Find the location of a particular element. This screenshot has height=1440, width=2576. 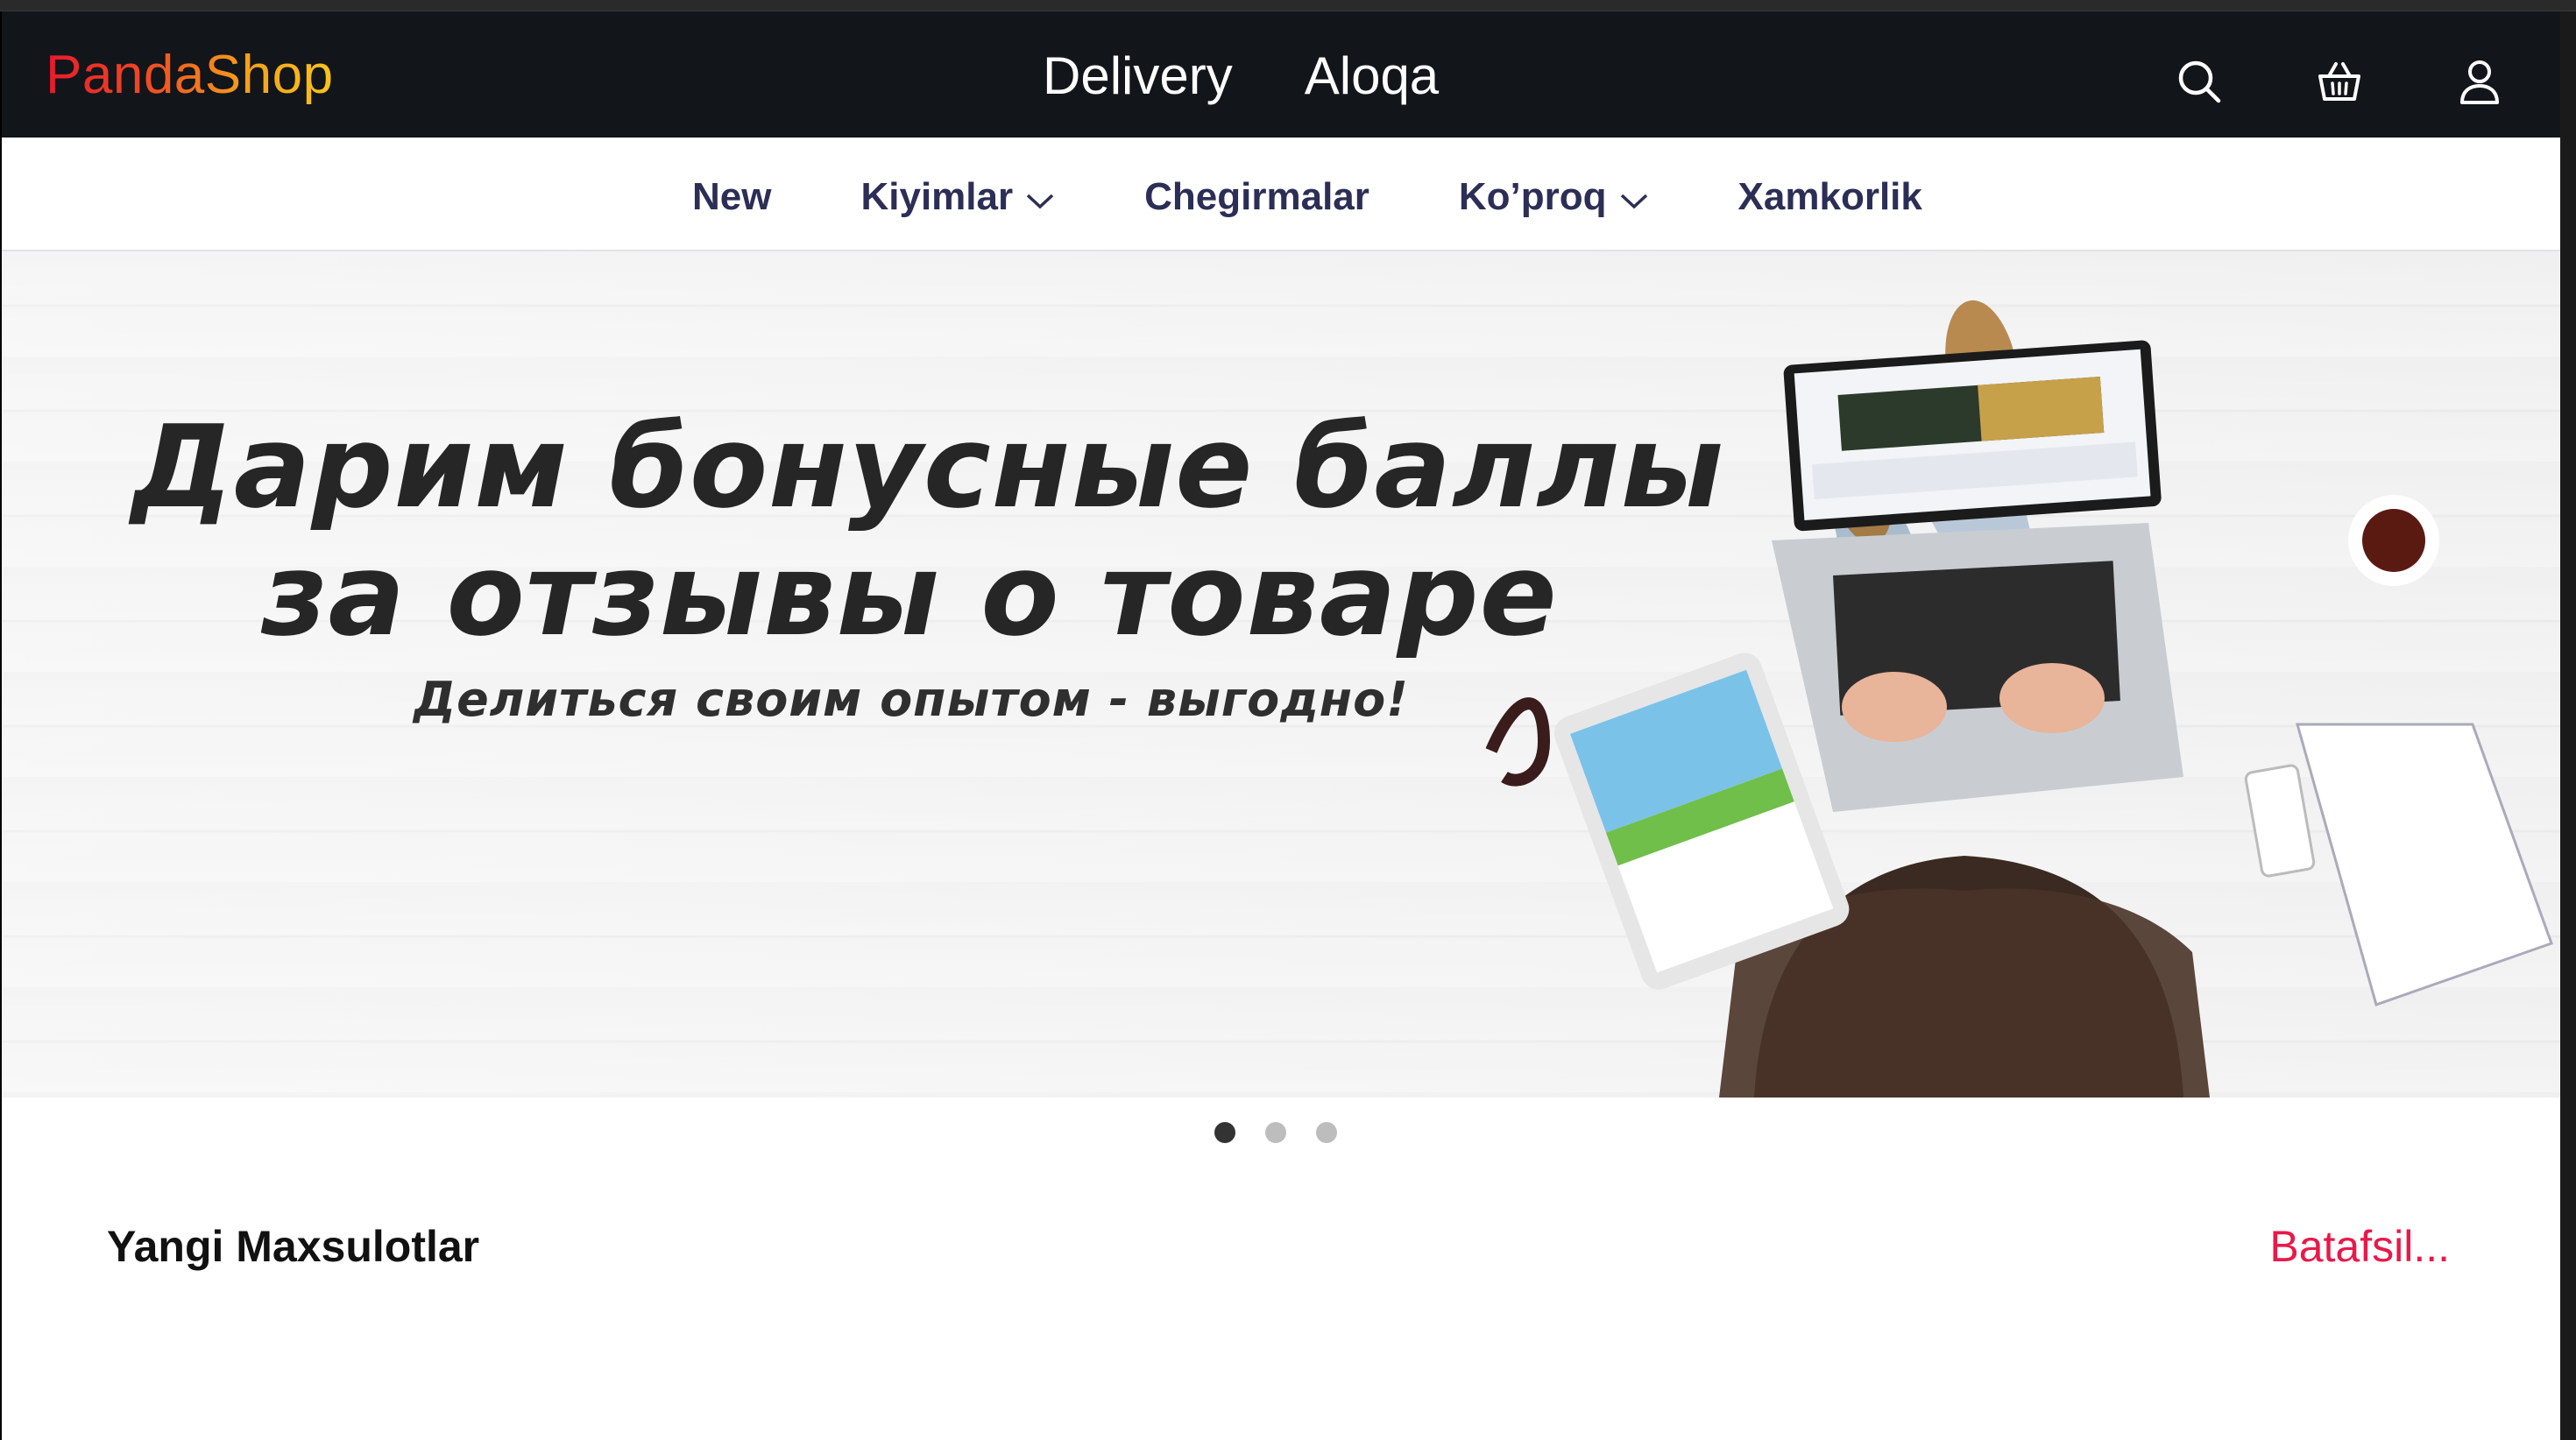

section-title: Yangi Maxsulotlar is located at coordinates (293, 1246).